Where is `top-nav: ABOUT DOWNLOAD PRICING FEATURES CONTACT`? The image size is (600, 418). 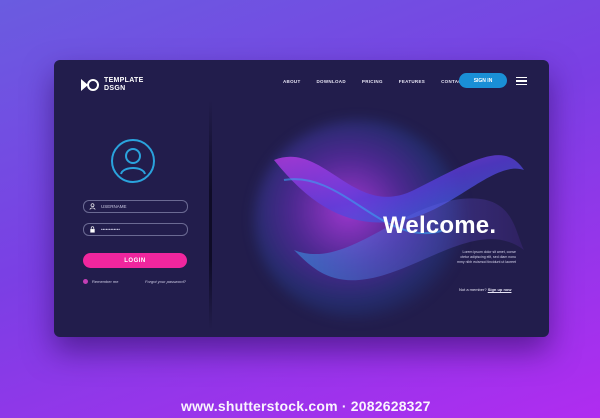 top-nav: ABOUT DOWNLOAD PRICING FEATURES CONTACT is located at coordinates (382, 81).